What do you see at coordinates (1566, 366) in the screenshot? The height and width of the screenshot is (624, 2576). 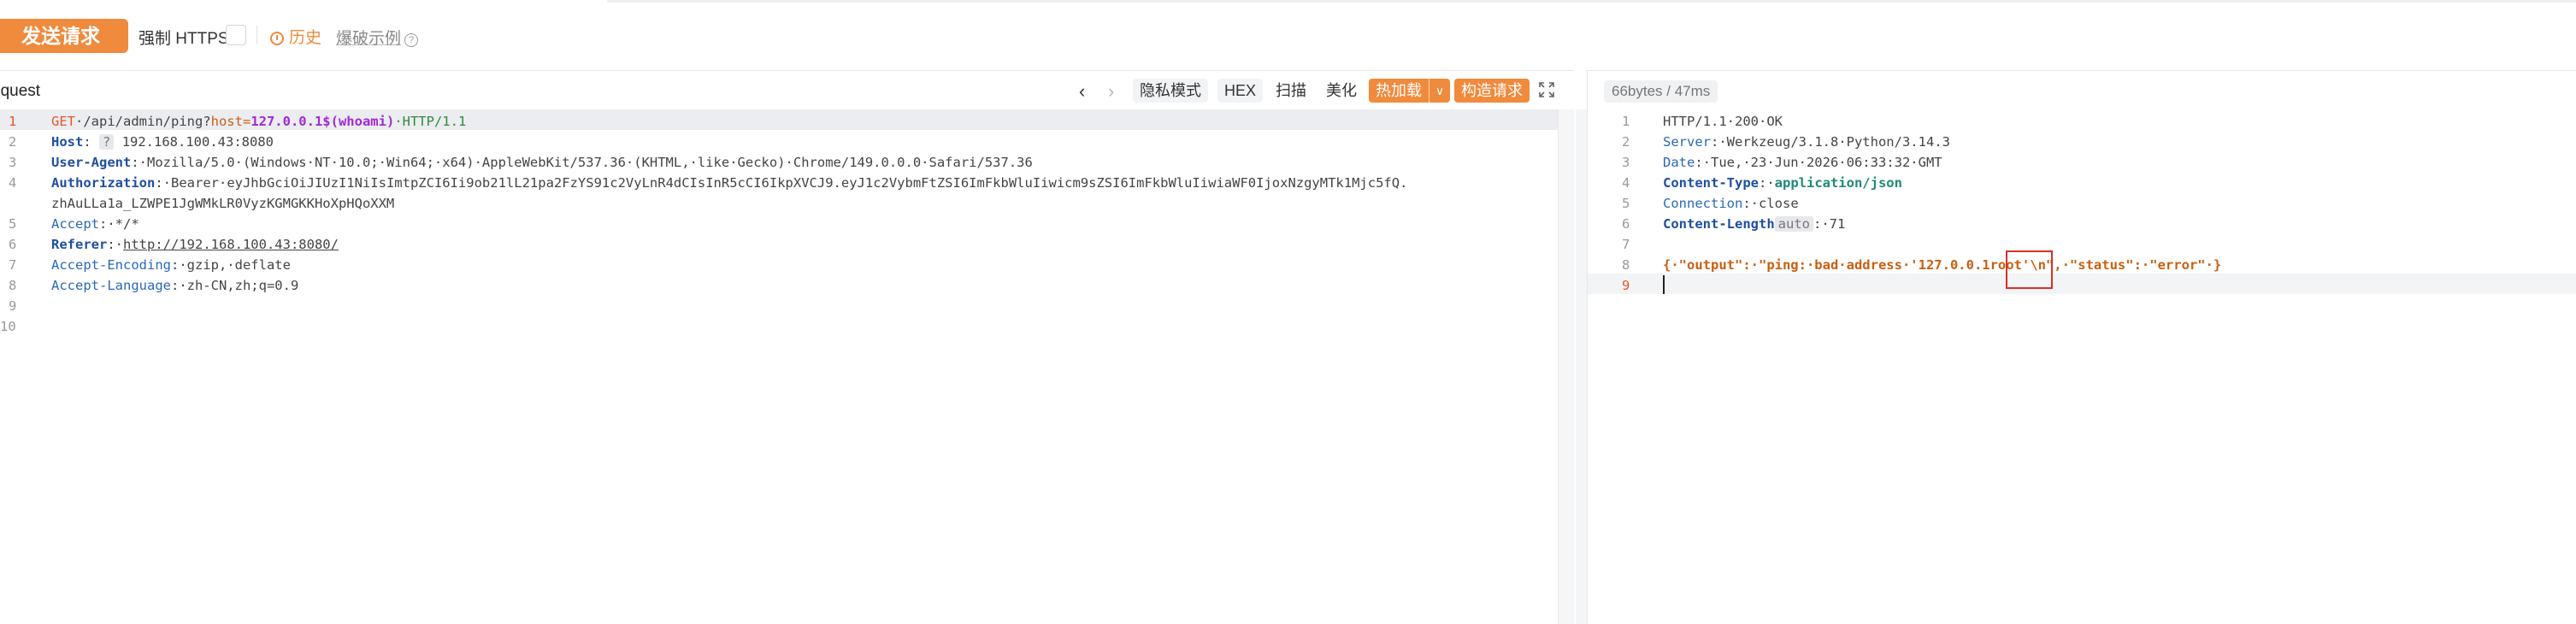 I see `request-scrollbar` at bounding box center [1566, 366].